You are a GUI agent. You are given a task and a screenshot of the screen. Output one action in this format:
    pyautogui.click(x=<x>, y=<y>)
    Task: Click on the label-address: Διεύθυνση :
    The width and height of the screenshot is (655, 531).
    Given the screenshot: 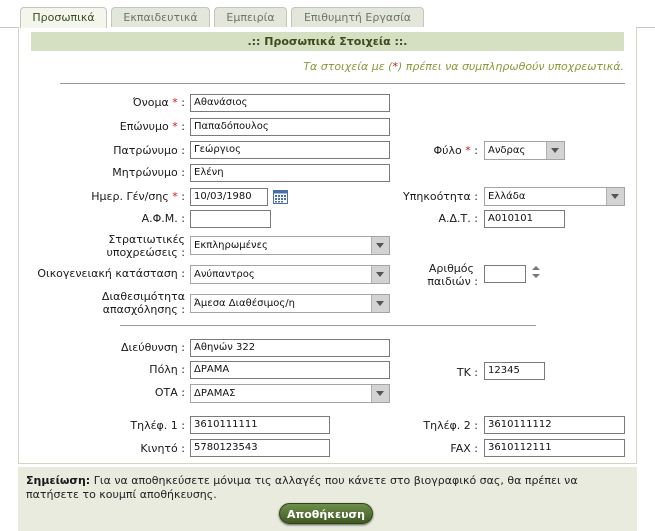 What is the action you would take?
    pyautogui.click(x=153, y=347)
    